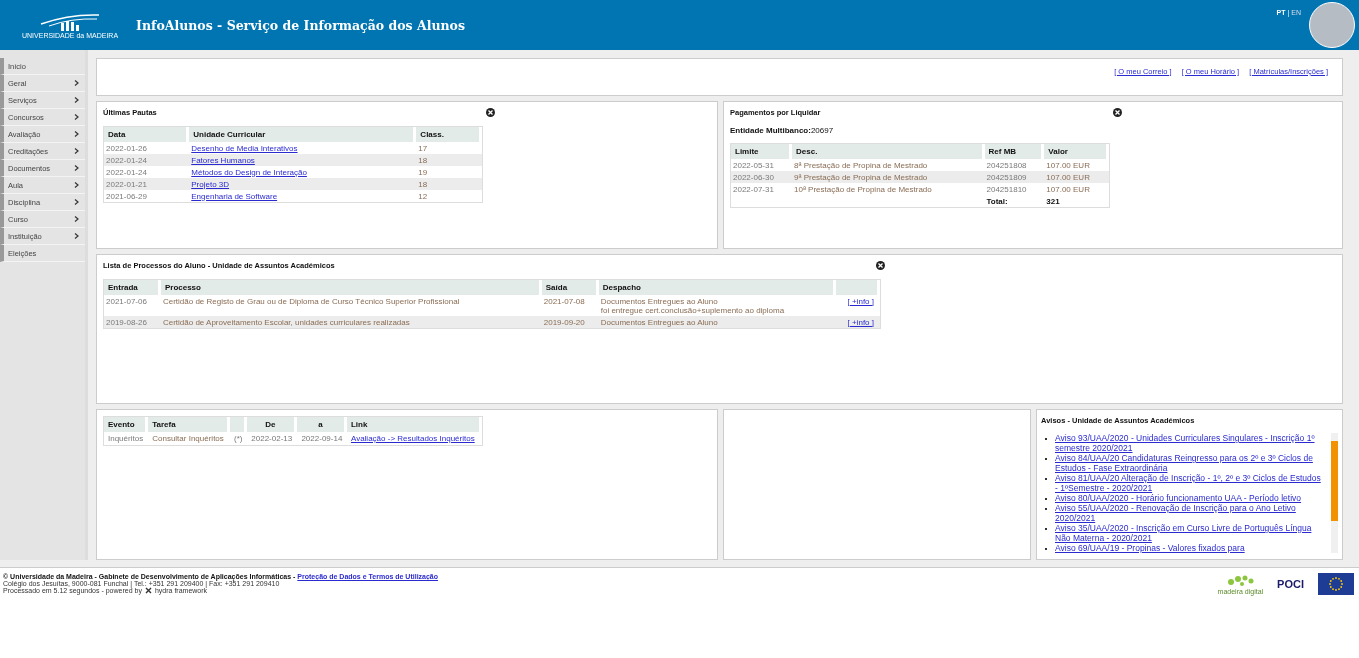 The image size is (1359, 658). Describe the element at coordinates (822, 130) in the screenshot. I see `entity-value: 20697` at that location.